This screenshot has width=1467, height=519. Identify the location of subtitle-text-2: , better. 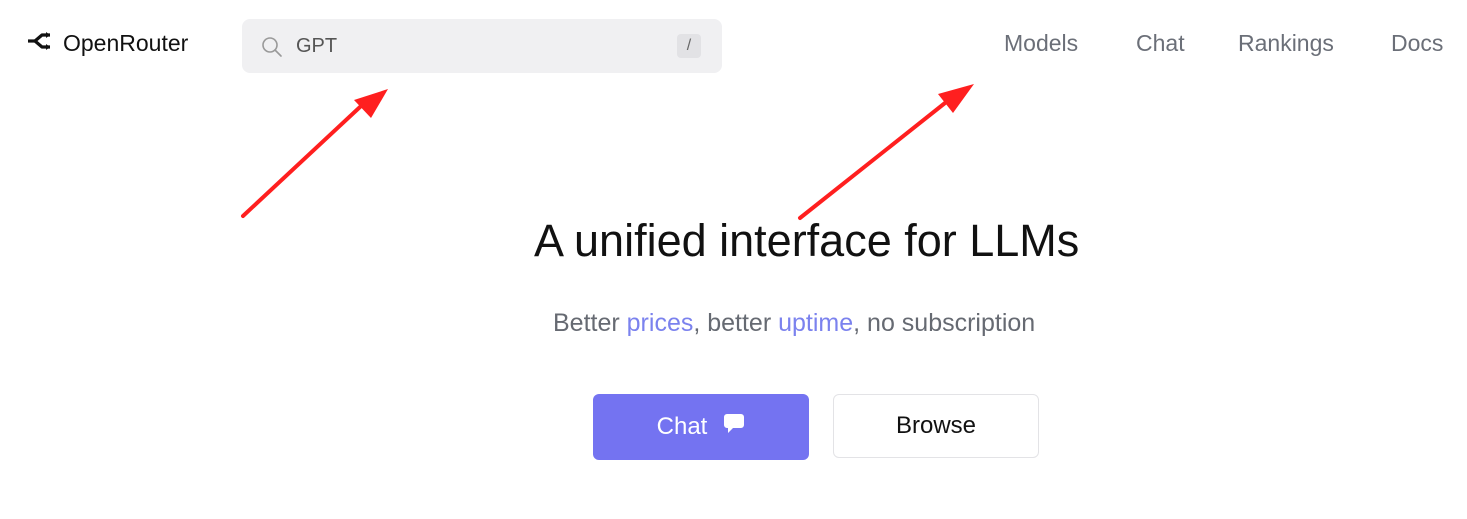
(736, 323).